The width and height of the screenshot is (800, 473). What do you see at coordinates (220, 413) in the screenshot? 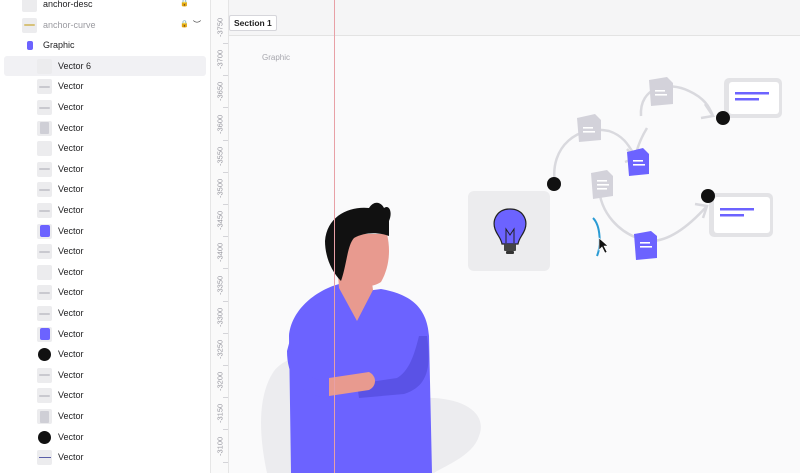
I see `ruler-tick-label: -3150` at bounding box center [220, 413].